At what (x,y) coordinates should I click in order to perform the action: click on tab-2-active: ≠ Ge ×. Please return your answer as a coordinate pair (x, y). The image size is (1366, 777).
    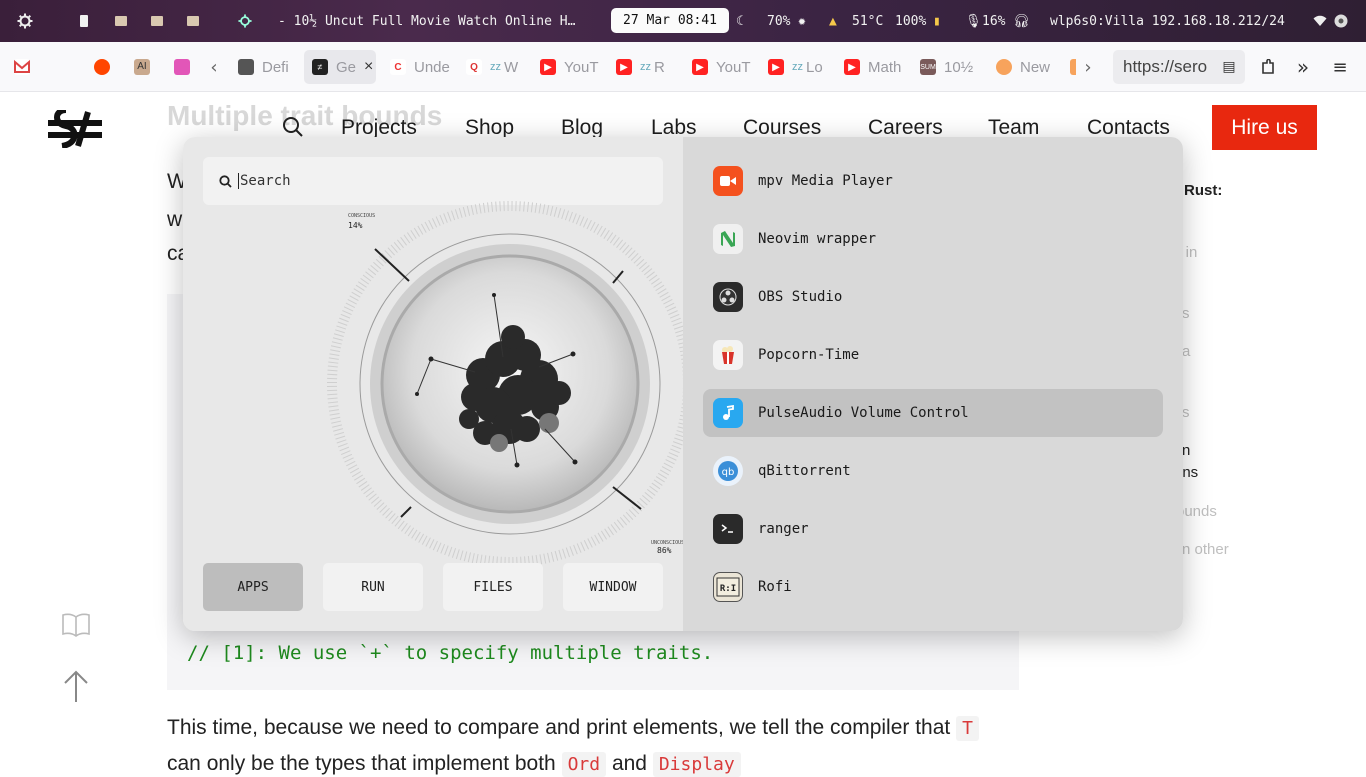
    Looking at the image, I should click on (340, 67).